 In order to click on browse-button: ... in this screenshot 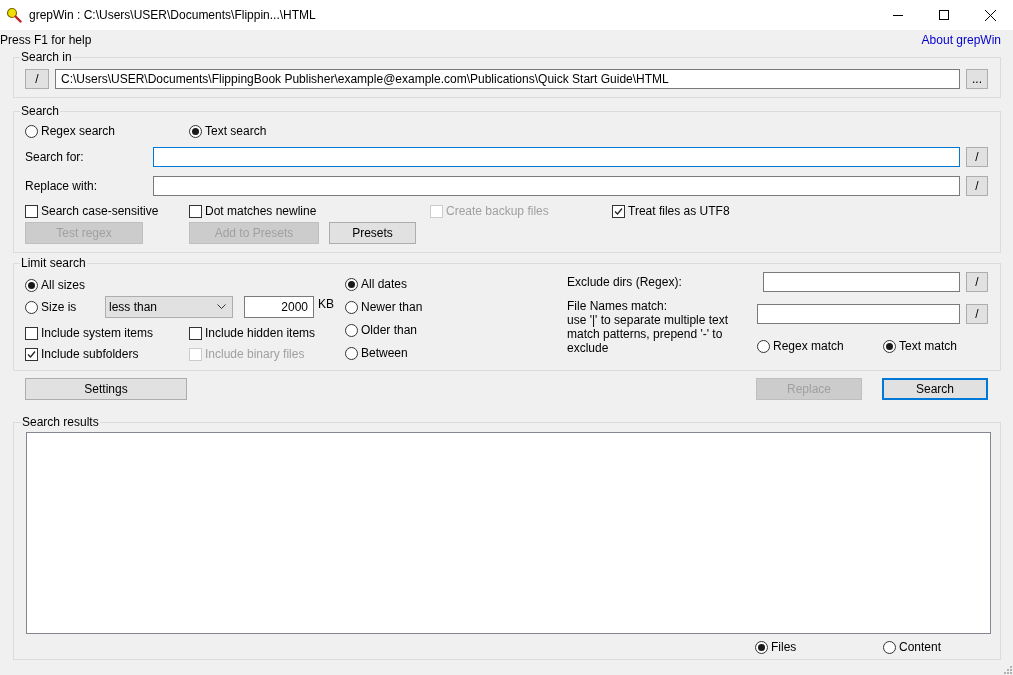, I will do `click(977, 79)`.